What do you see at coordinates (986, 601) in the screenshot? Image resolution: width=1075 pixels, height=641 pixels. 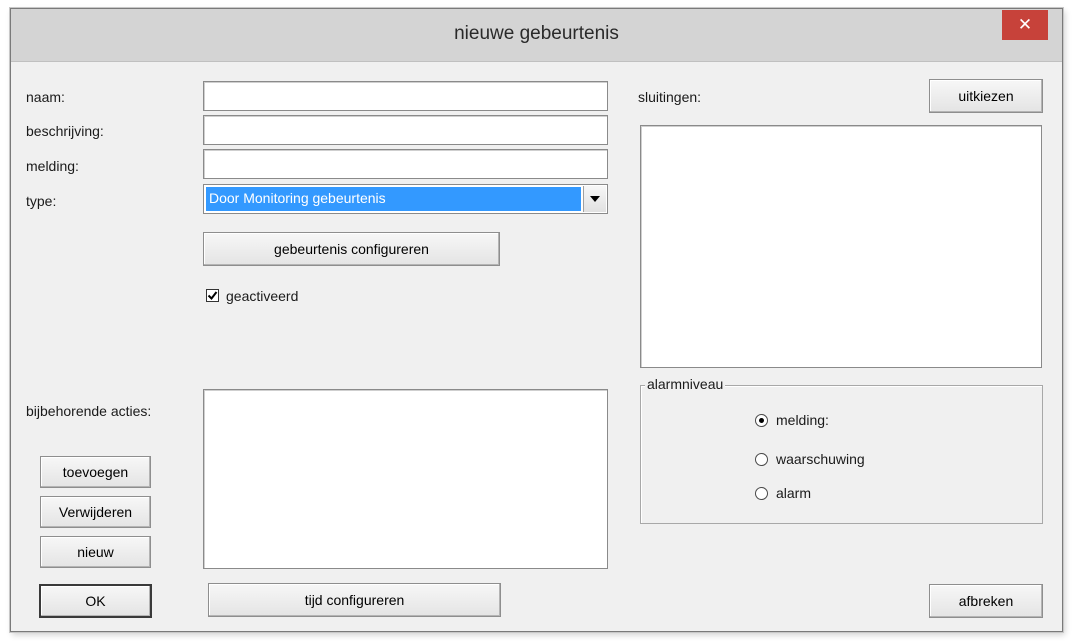 I see `cancel-button: afbreken` at bounding box center [986, 601].